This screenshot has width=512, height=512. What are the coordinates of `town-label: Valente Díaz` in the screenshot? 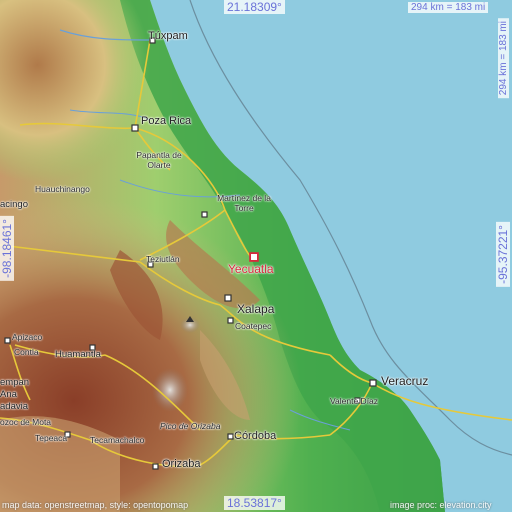 It's located at (354, 401).